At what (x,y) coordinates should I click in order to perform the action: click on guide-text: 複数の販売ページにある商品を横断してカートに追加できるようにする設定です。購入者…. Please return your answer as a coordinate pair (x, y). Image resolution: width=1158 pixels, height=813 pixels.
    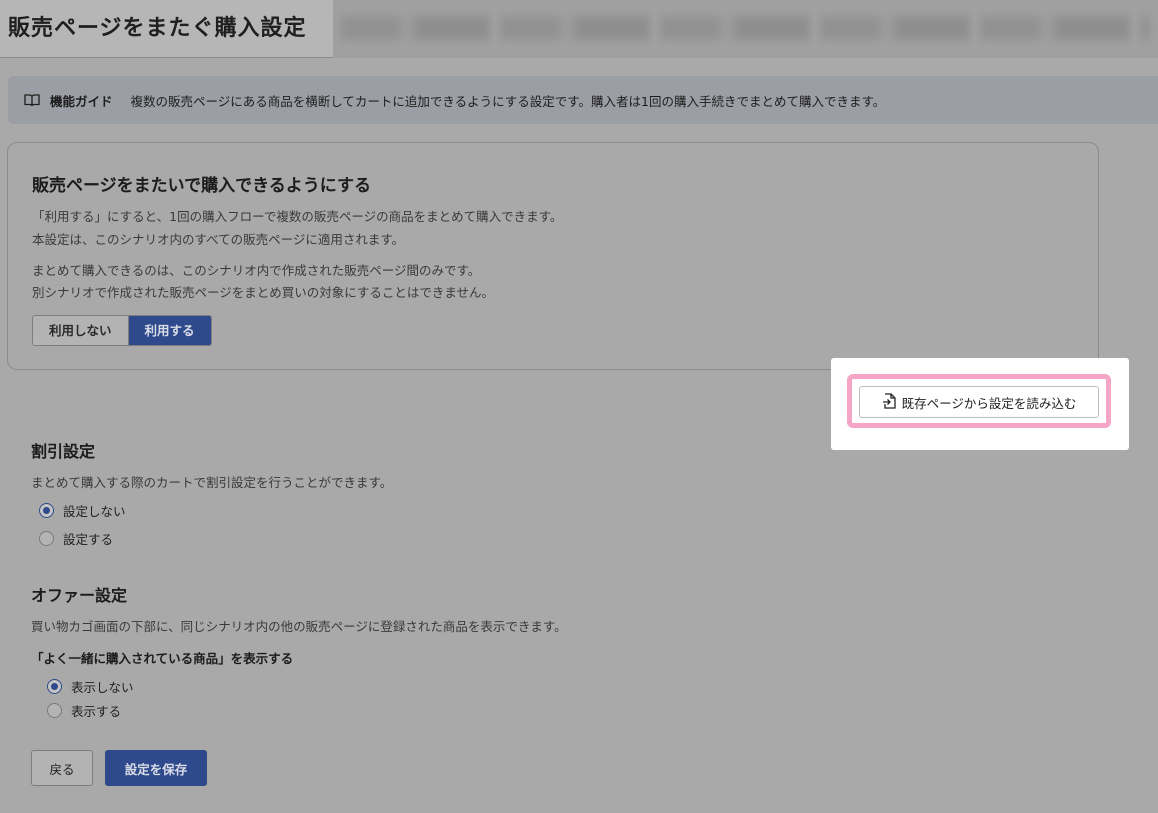
    Looking at the image, I should click on (508, 101).